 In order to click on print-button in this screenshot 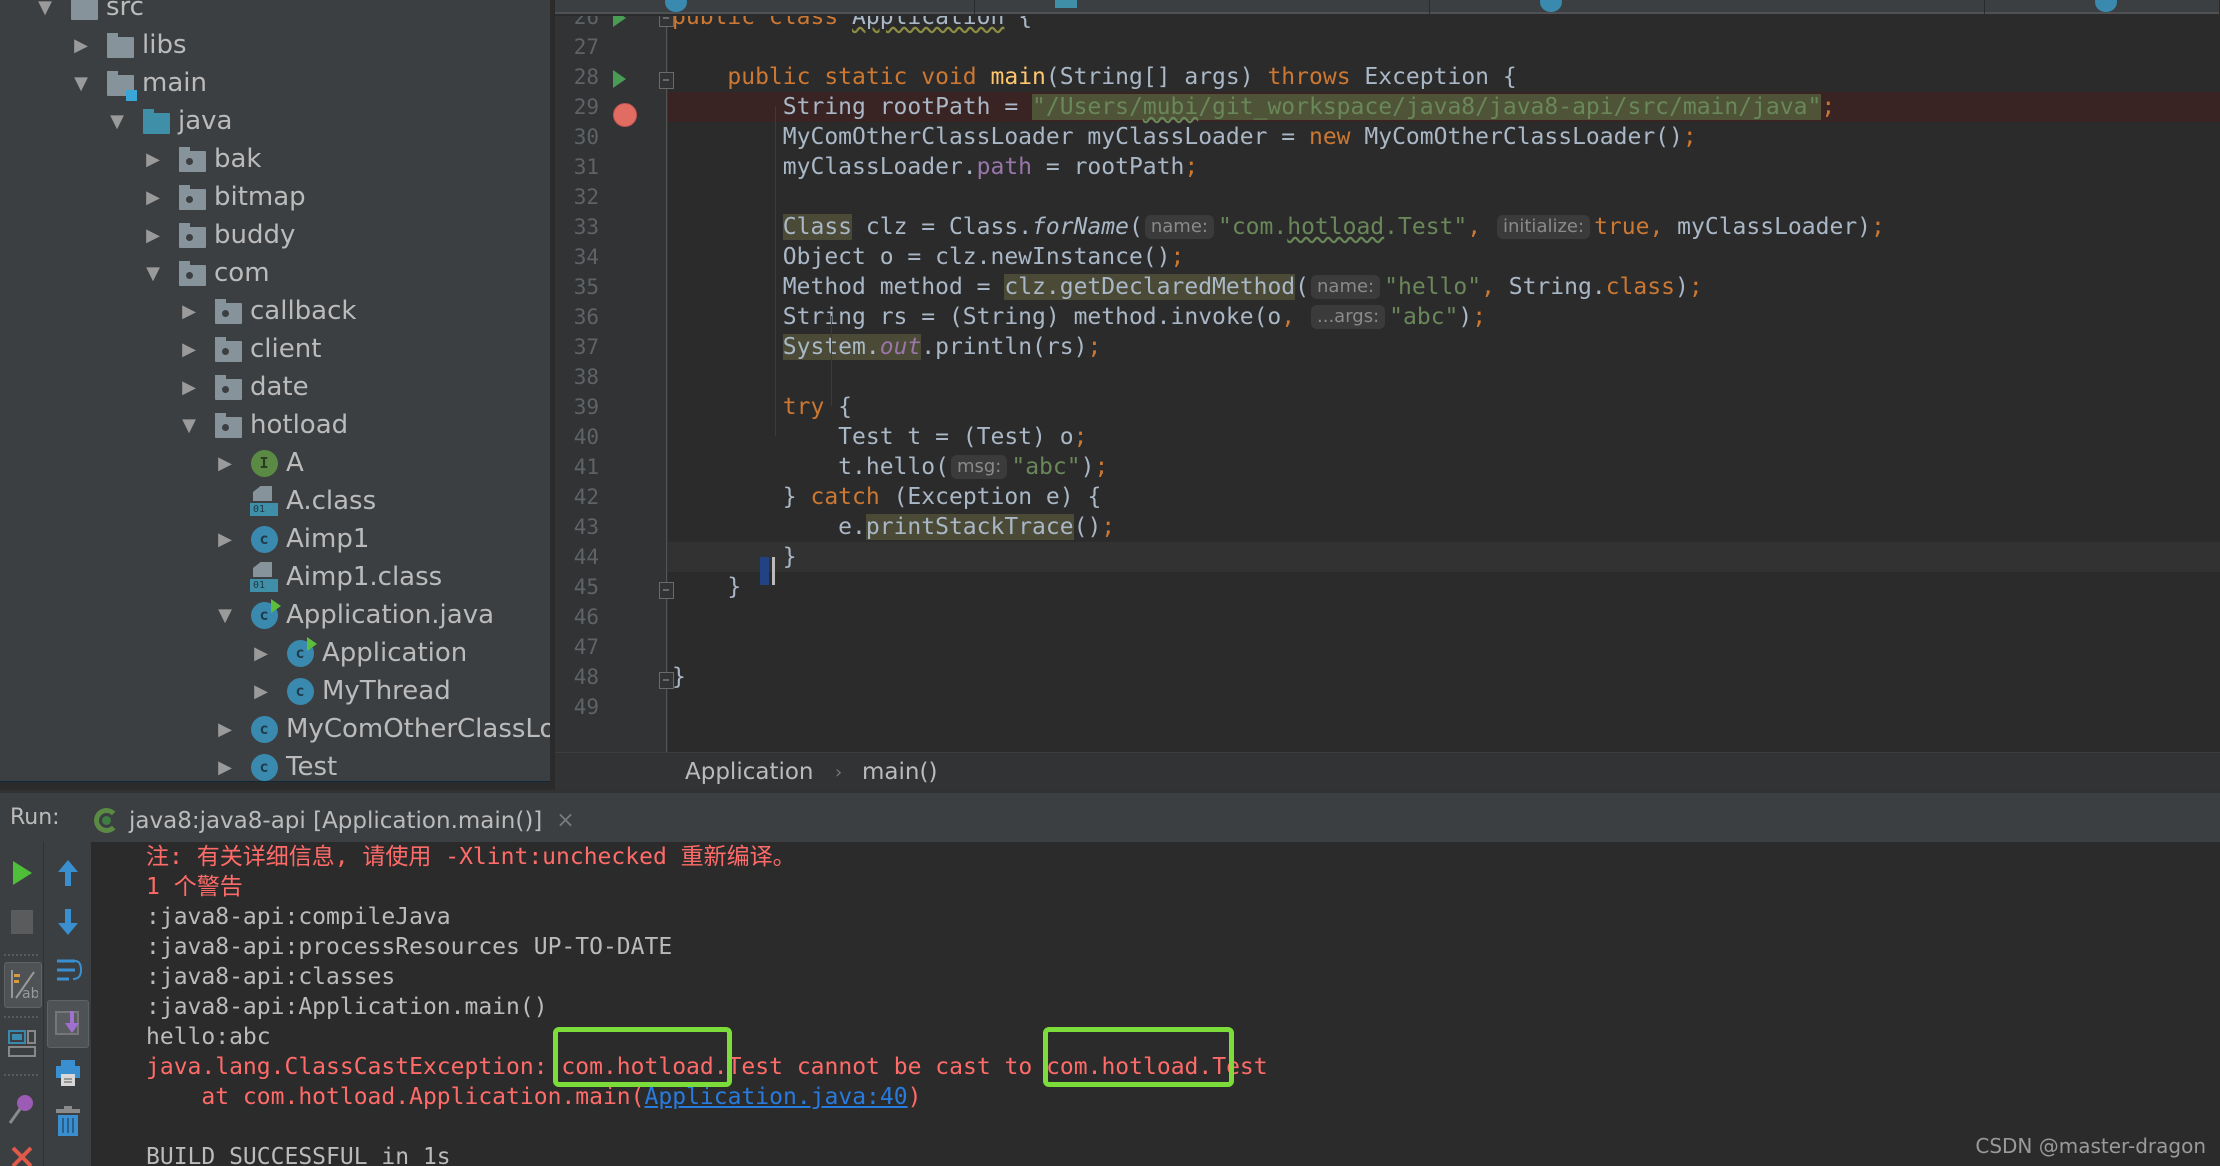, I will do `click(68, 1073)`.